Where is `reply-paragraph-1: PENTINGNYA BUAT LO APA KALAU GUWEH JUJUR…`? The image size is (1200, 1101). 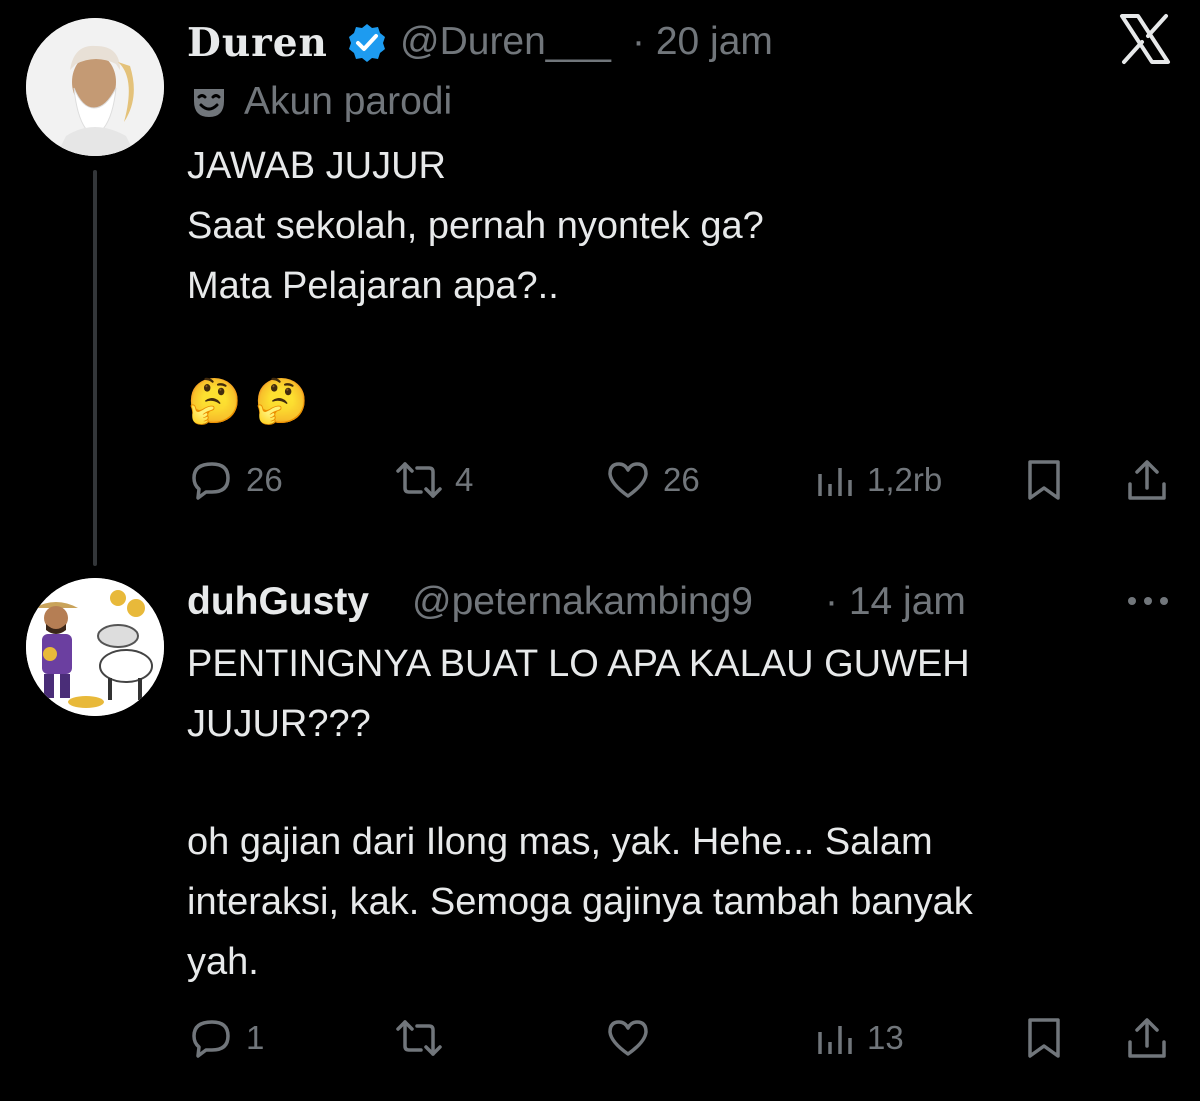
reply-paragraph-1: PENTINGNYA BUAT LO APA KALAU GUWEH JUJUR… is located at coordinates (578, 694).